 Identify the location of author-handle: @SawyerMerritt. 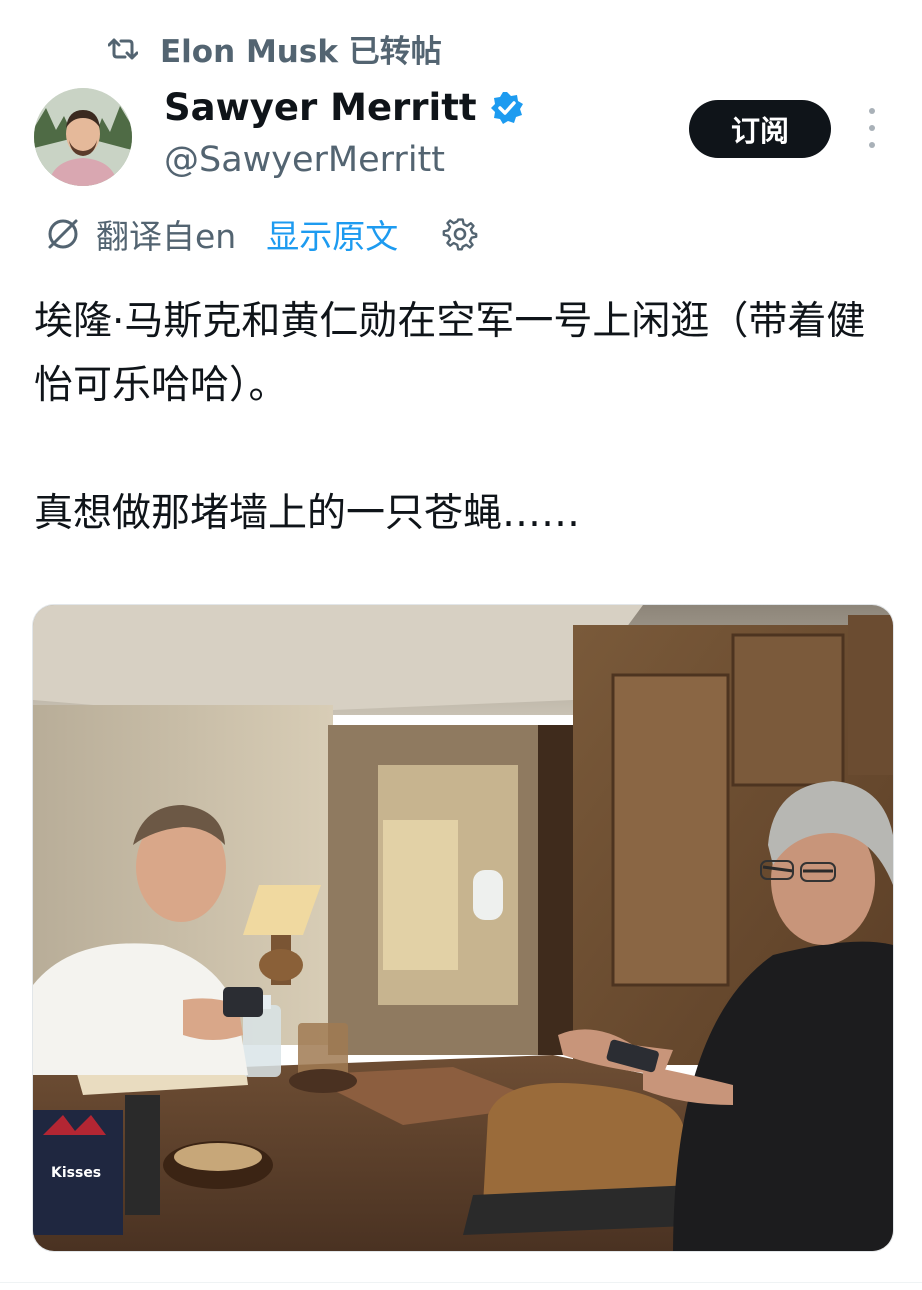
(304, 160).